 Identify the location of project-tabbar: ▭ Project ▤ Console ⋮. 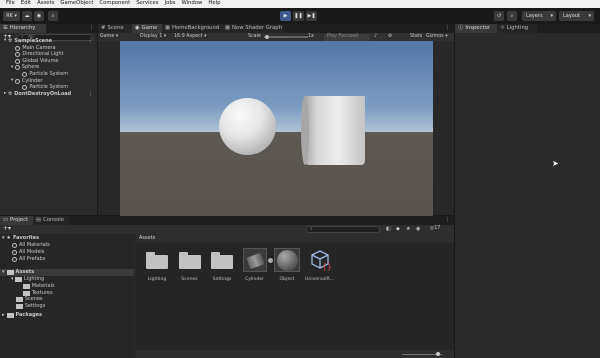
(227, 220).